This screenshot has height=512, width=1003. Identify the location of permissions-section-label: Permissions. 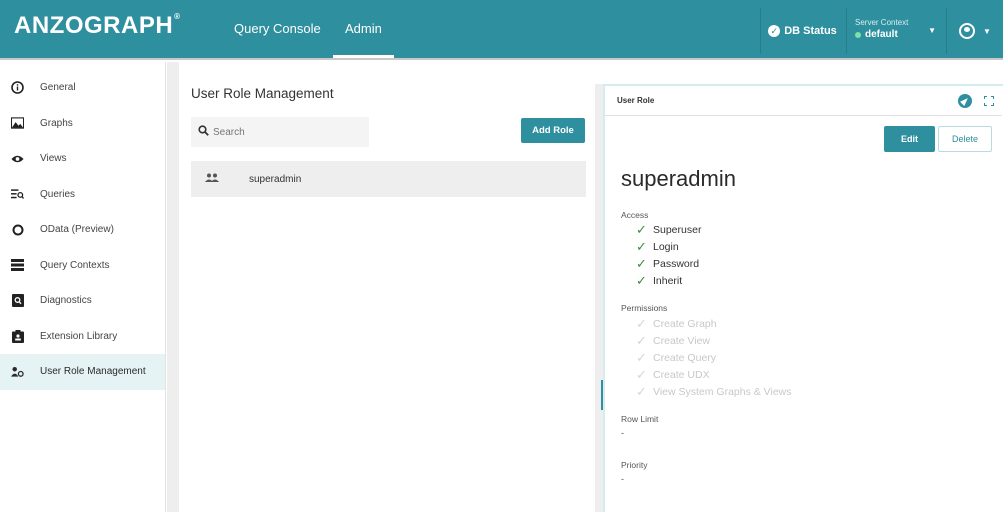
(644, 308).